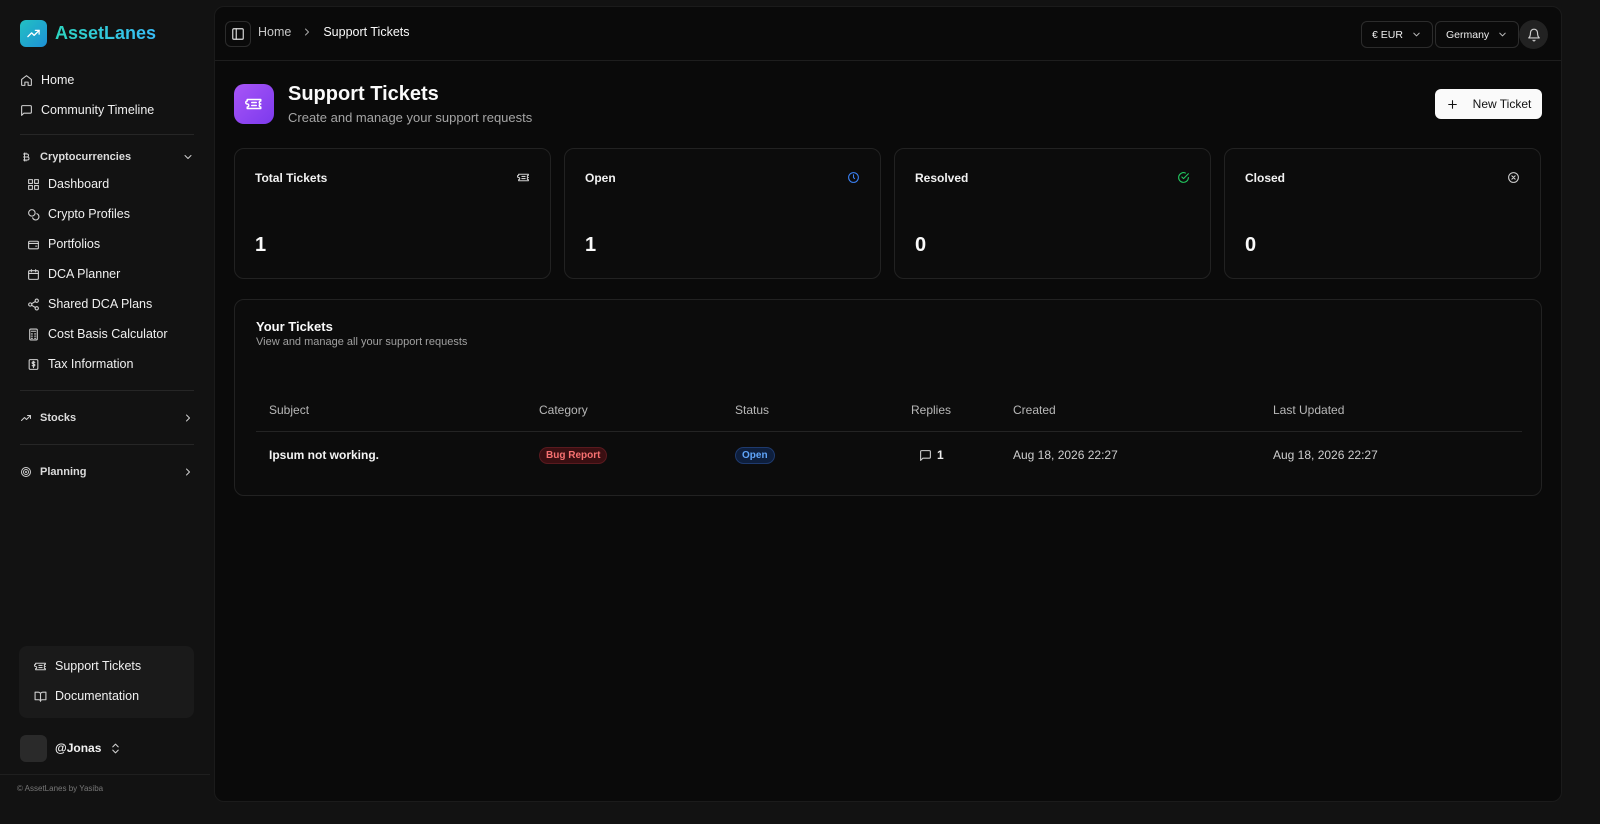 This screenshot has height=824, width=1600. Describe the element at coordinates (1468, 34) in the screenshot. I see `country-value: Germany` at that location.